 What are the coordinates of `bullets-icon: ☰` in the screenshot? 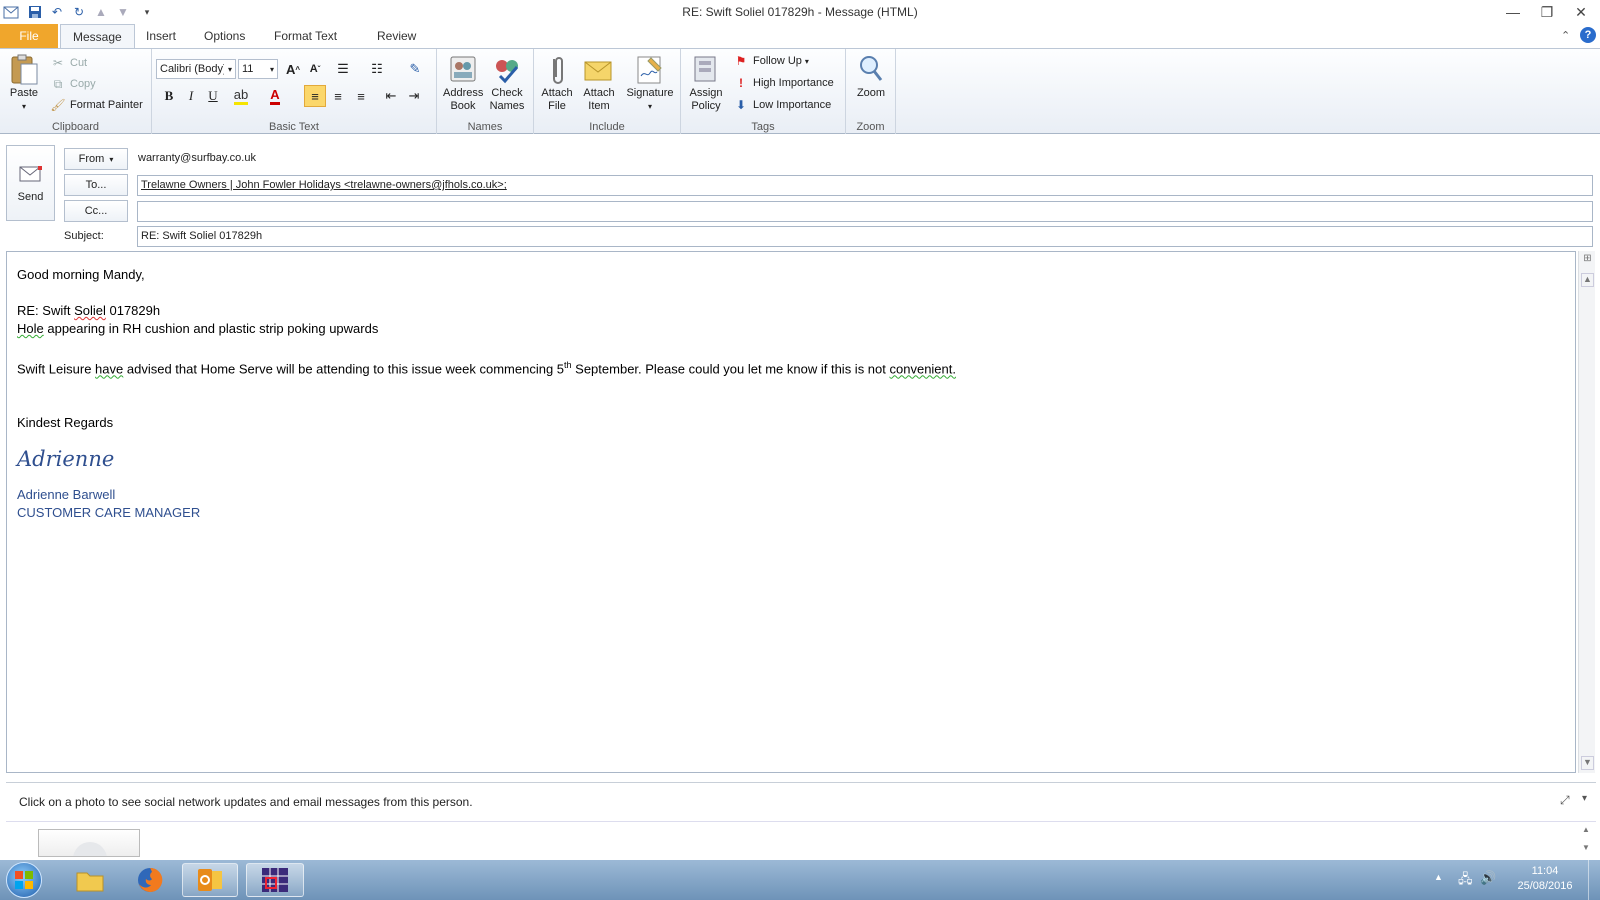 It's located at (343, 69).